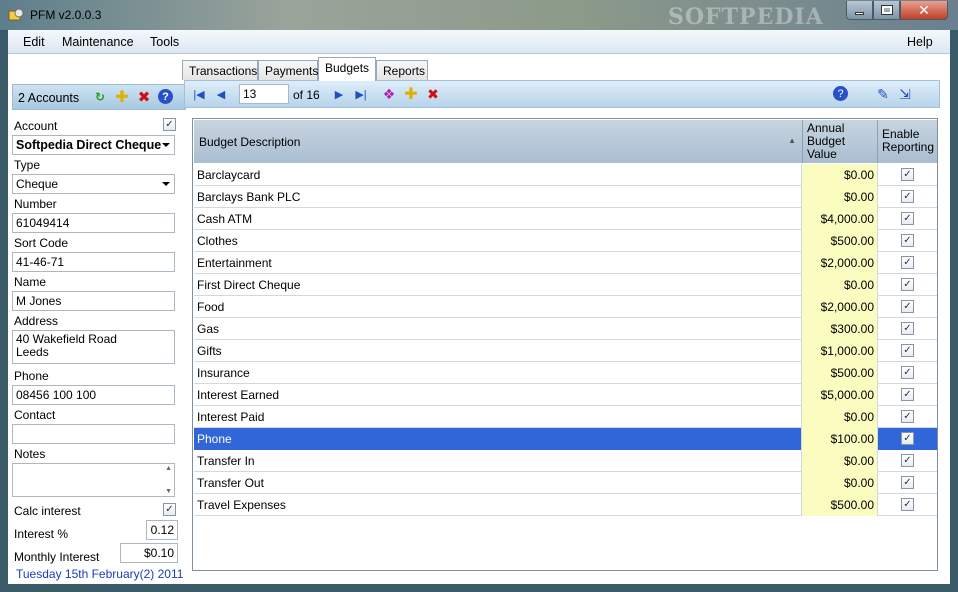  I want to click on monthly-interest-field: $0.10, so click(149, 553).